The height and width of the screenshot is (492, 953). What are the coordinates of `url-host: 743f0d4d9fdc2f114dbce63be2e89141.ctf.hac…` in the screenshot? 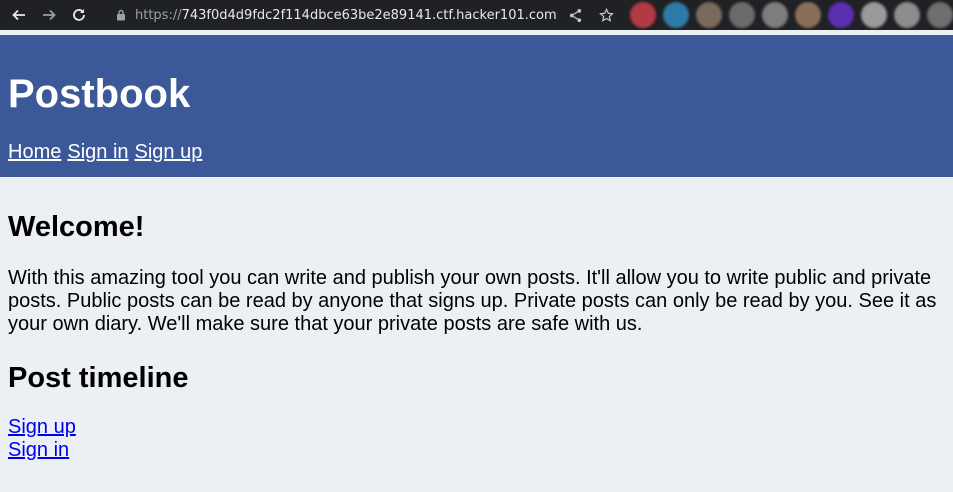 It's located at (369, 15).